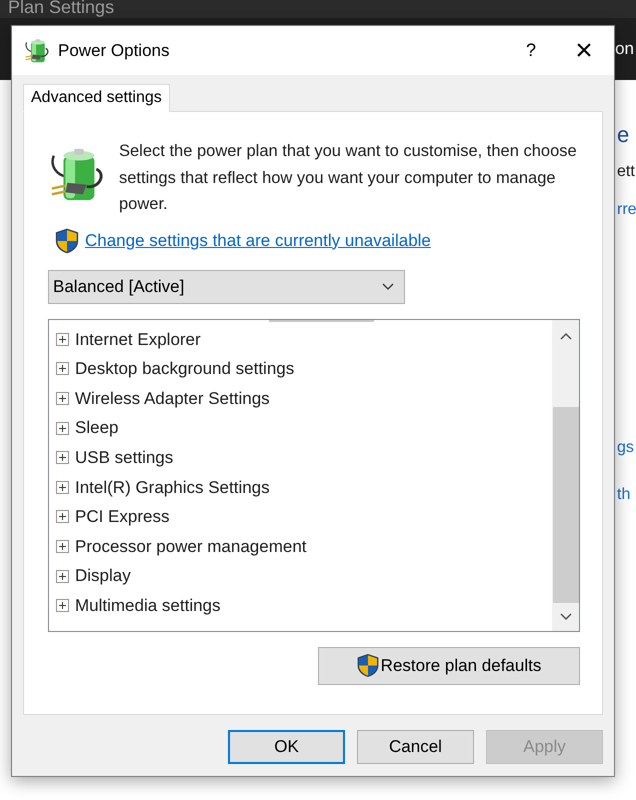 Image resolution: width=636 pixels, height=800 pixels. I want to click on close-button: ×, so click(584, 50).